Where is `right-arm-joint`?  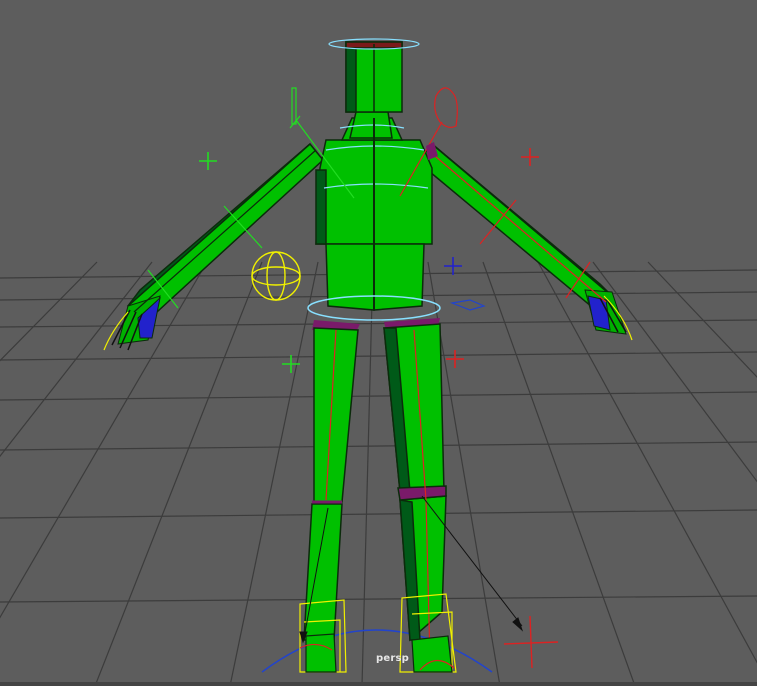 right-arm-joint is located at coordinates (517, 226).